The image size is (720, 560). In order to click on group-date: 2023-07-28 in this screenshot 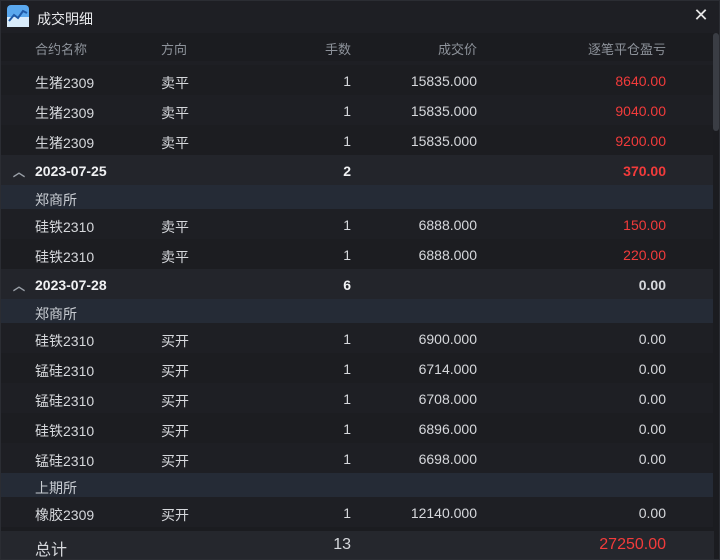, I will do `click(71, 285)`.